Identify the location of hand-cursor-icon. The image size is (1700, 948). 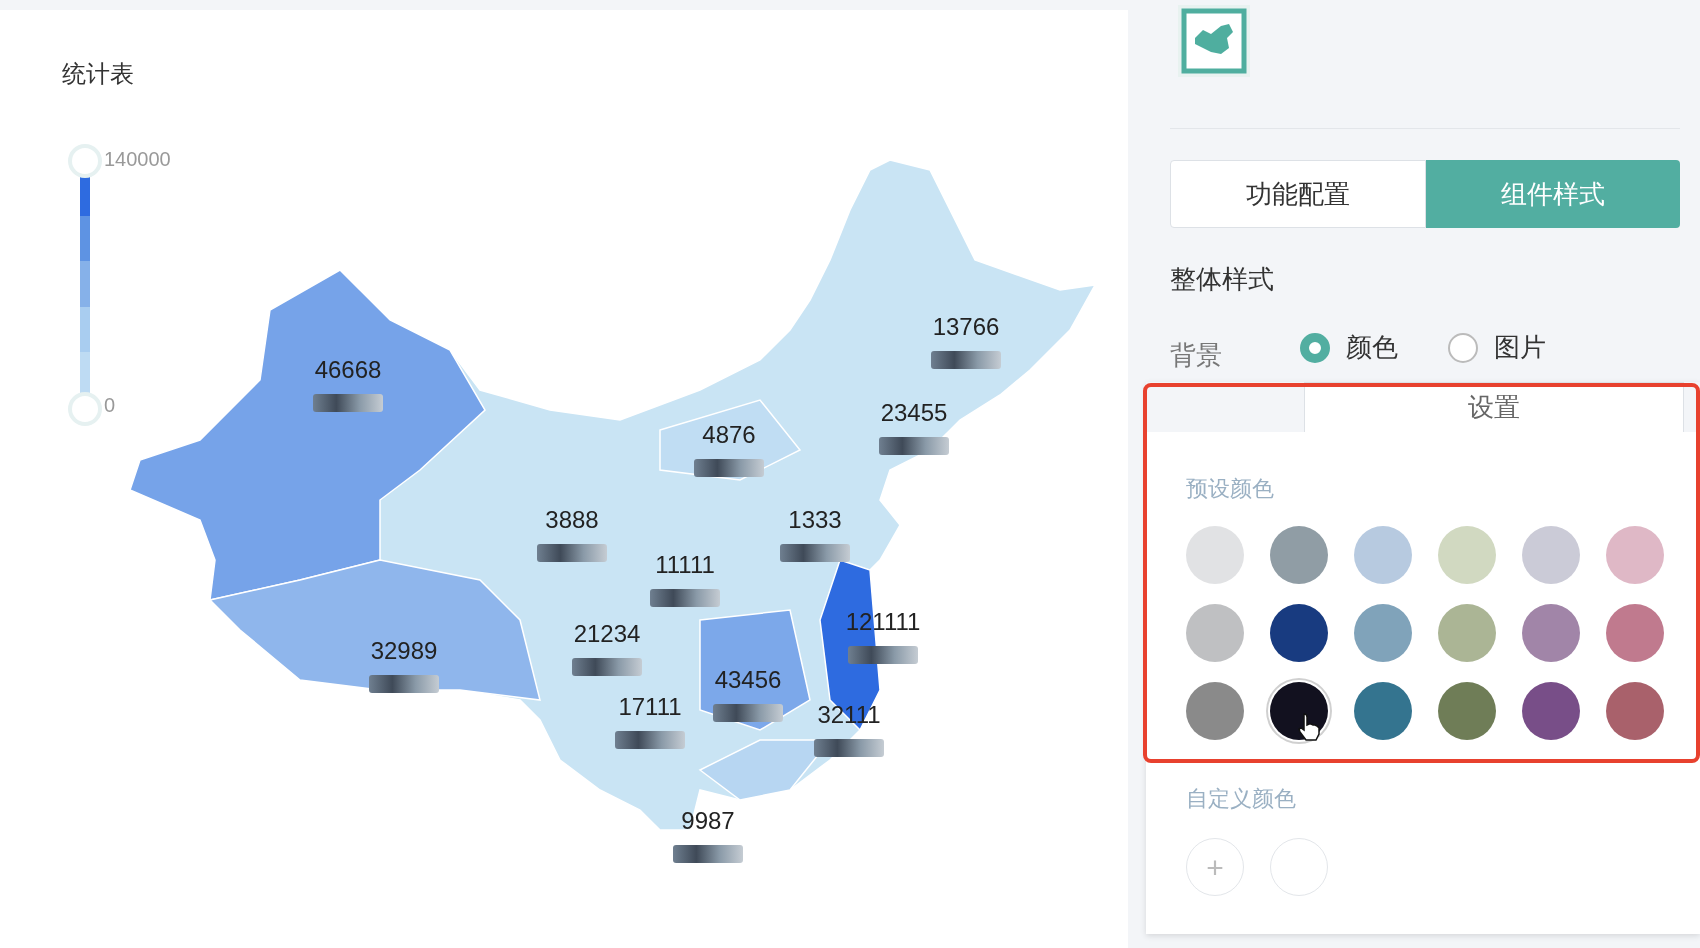
(1309, 727).